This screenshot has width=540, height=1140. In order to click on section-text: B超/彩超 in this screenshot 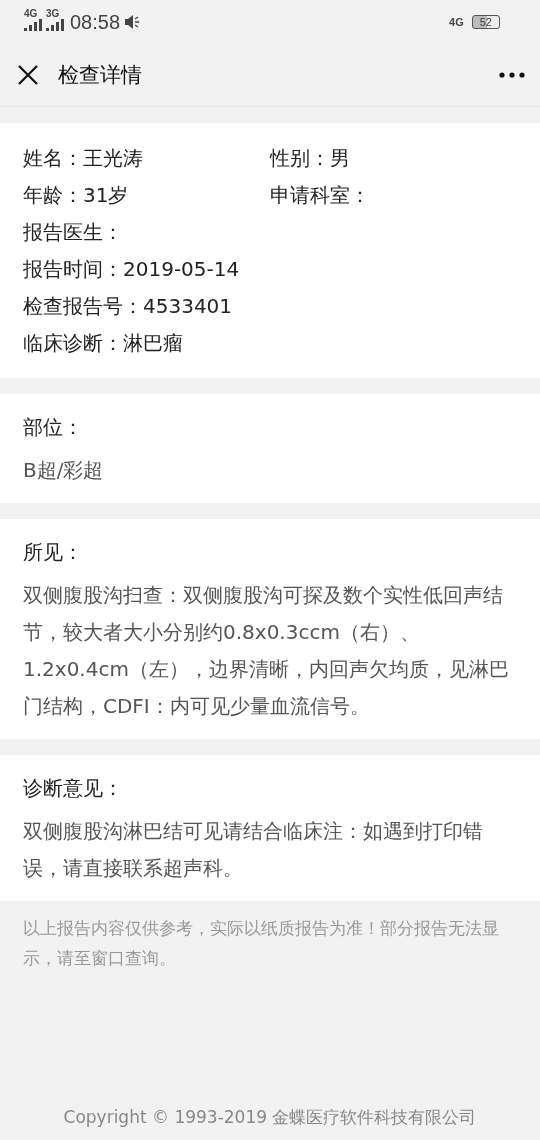, I will do `click(64, 470)`.